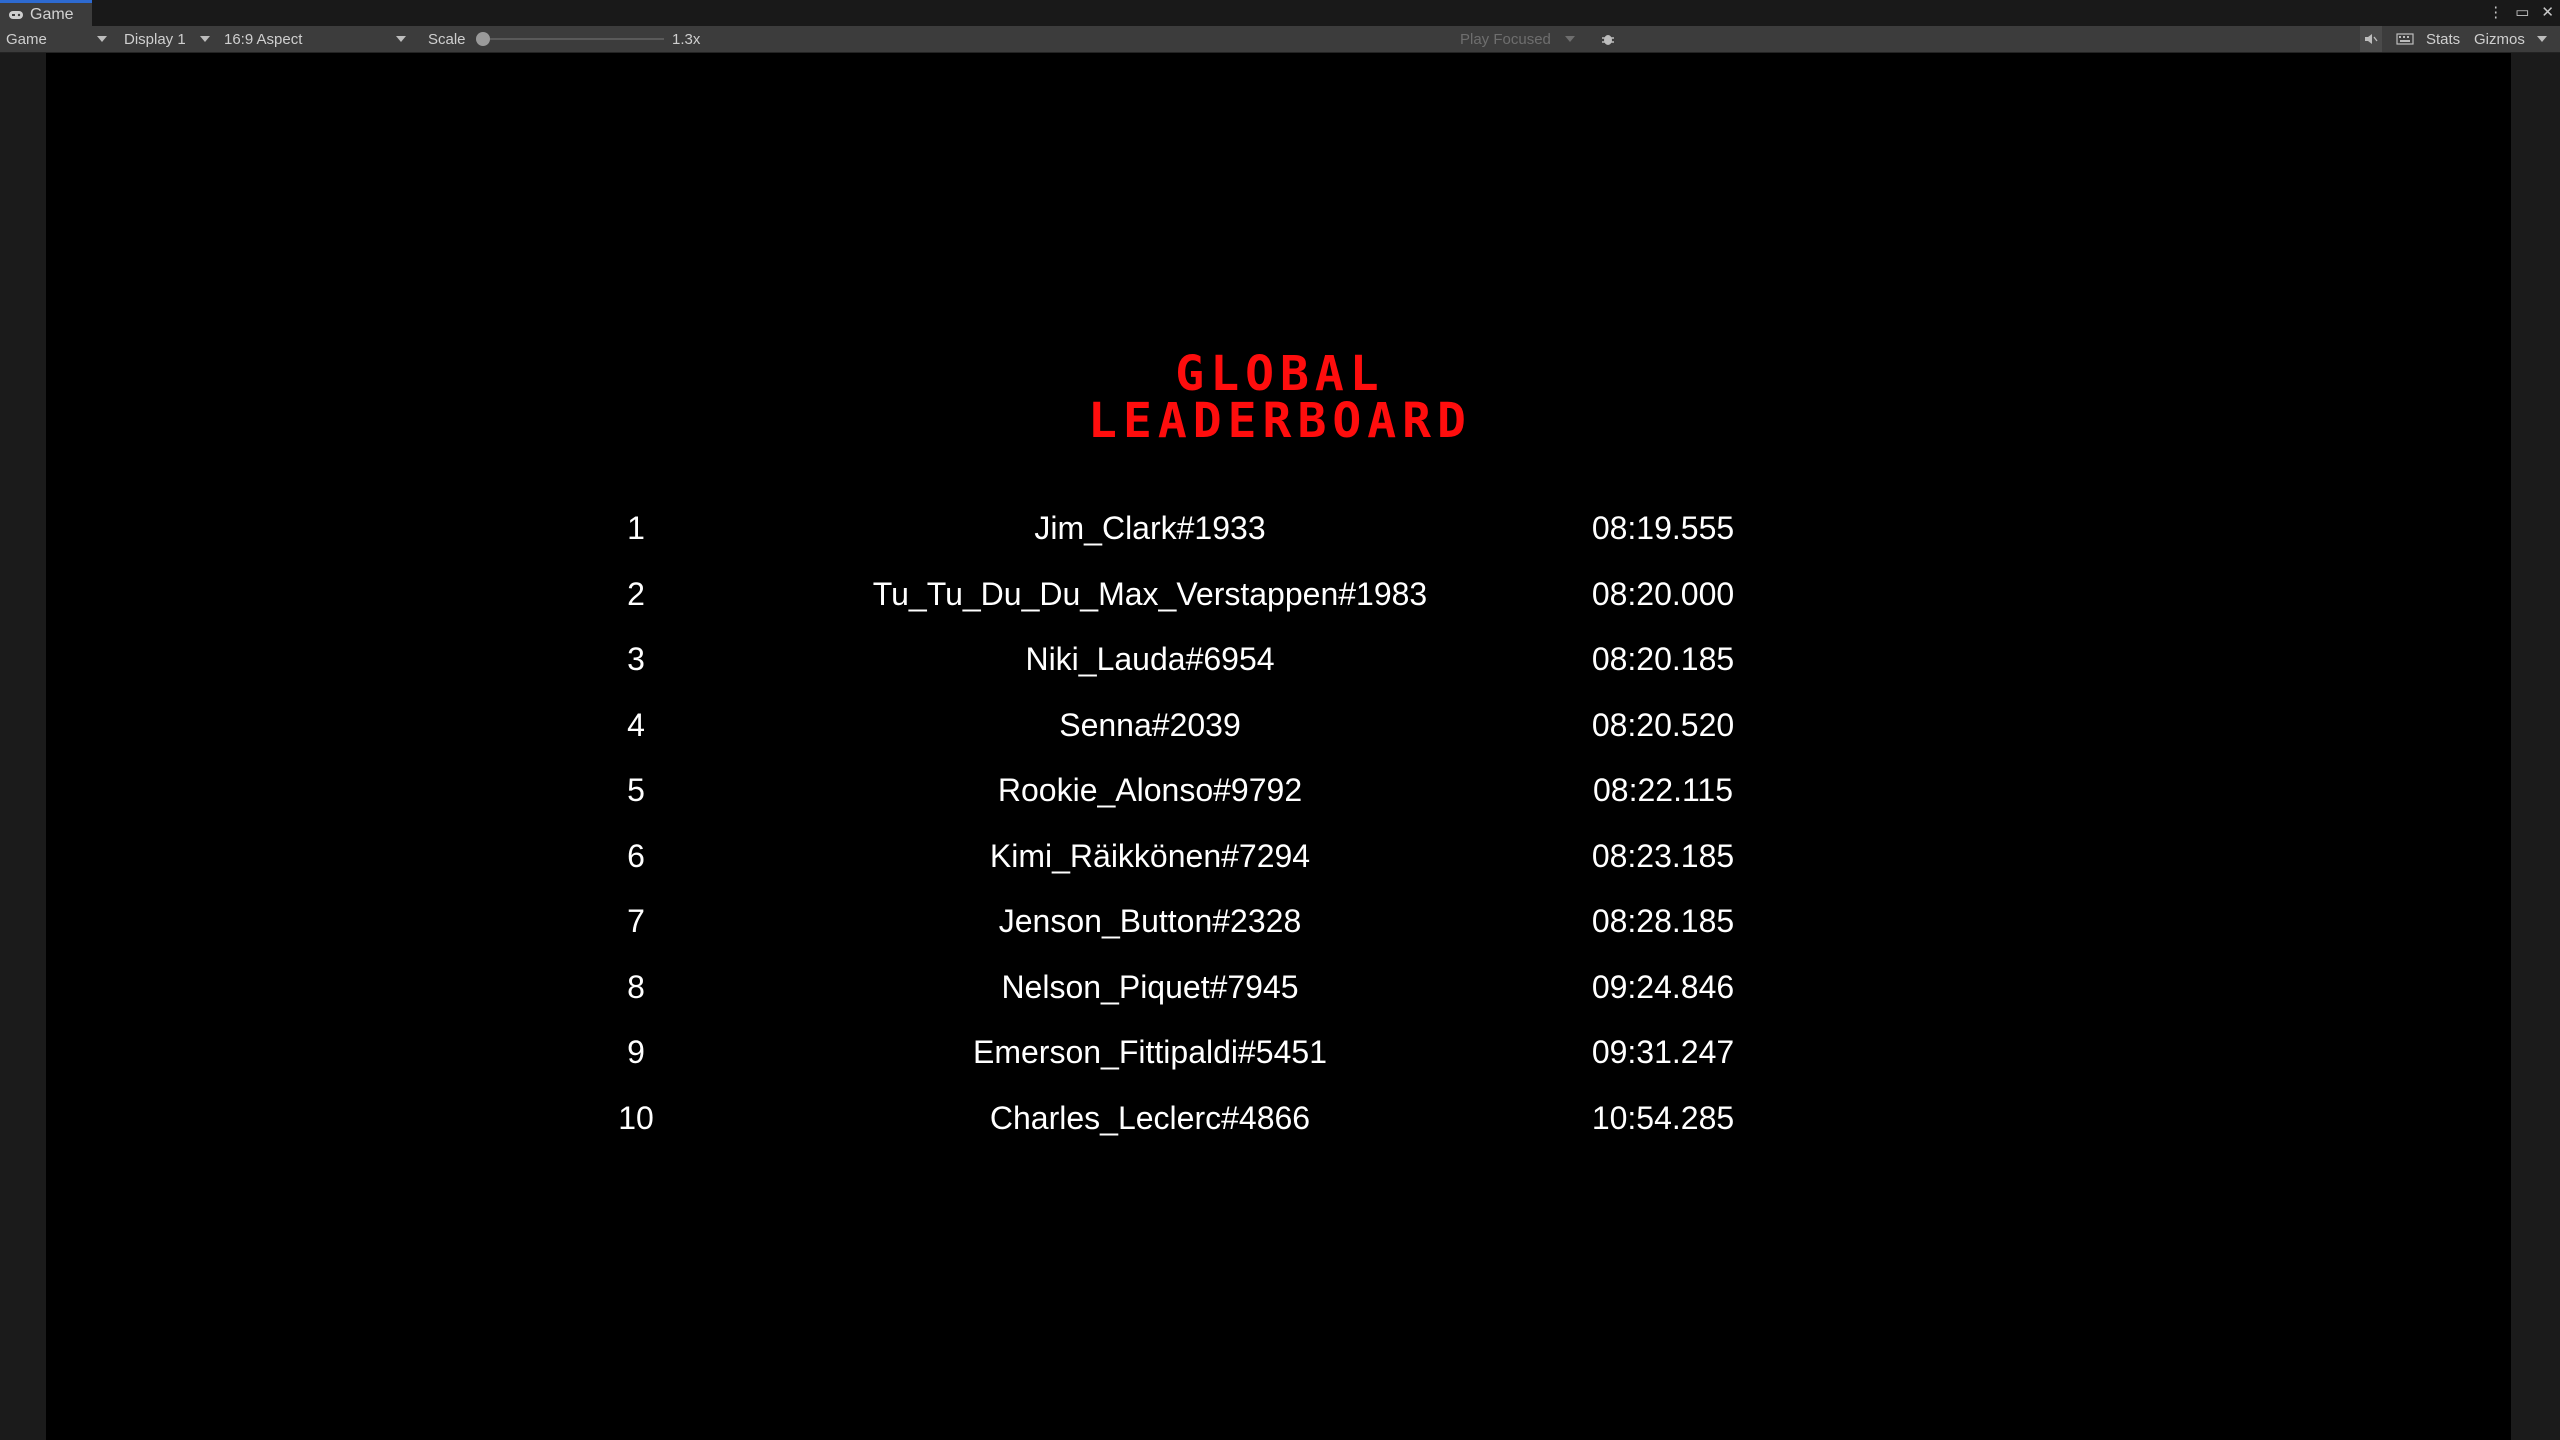 This screenshot has width=2560, height=1440. What do you see at coordinates (1608, 39) in the screenshot?
I see `bug-icon` at bounding box center [1608, 39].